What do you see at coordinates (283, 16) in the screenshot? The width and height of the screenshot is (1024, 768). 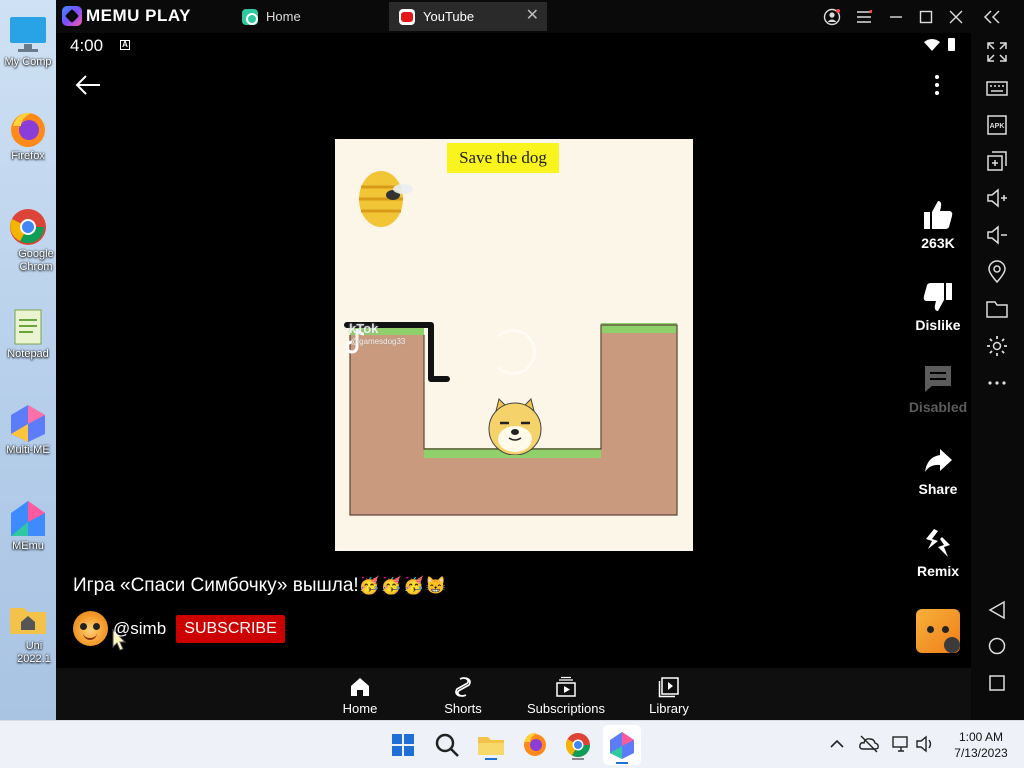 I see `tab-label: Home` at bounding box center [283, 16].